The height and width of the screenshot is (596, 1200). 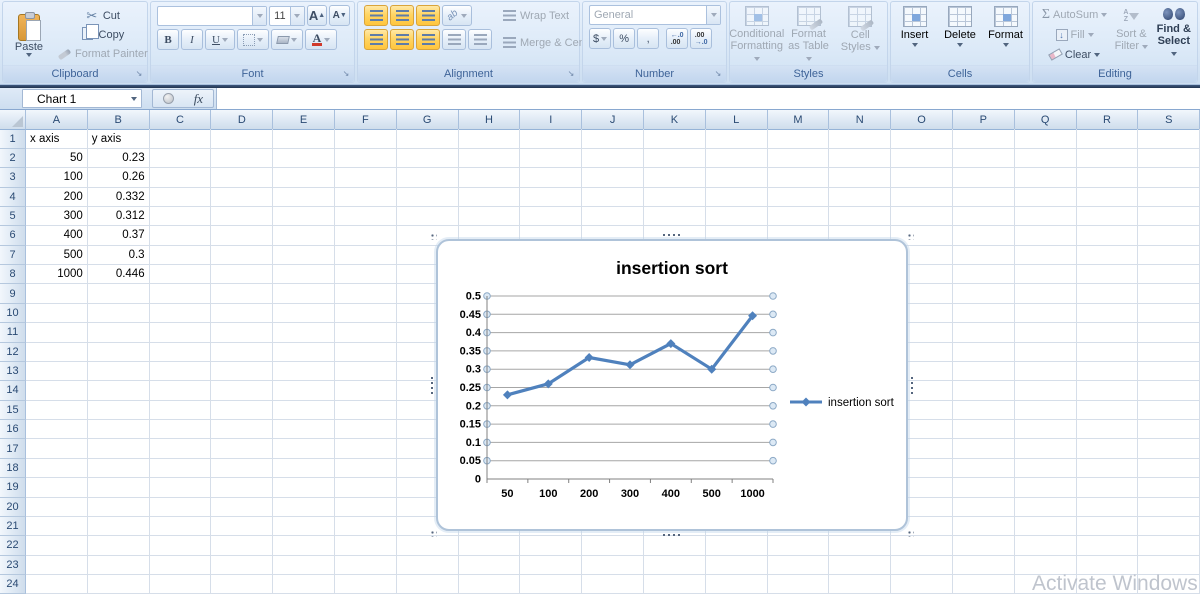 What do you see at coordinates (180, 410) in the screenshot?
I see `cell-C15` at bounding box center [180, 410].